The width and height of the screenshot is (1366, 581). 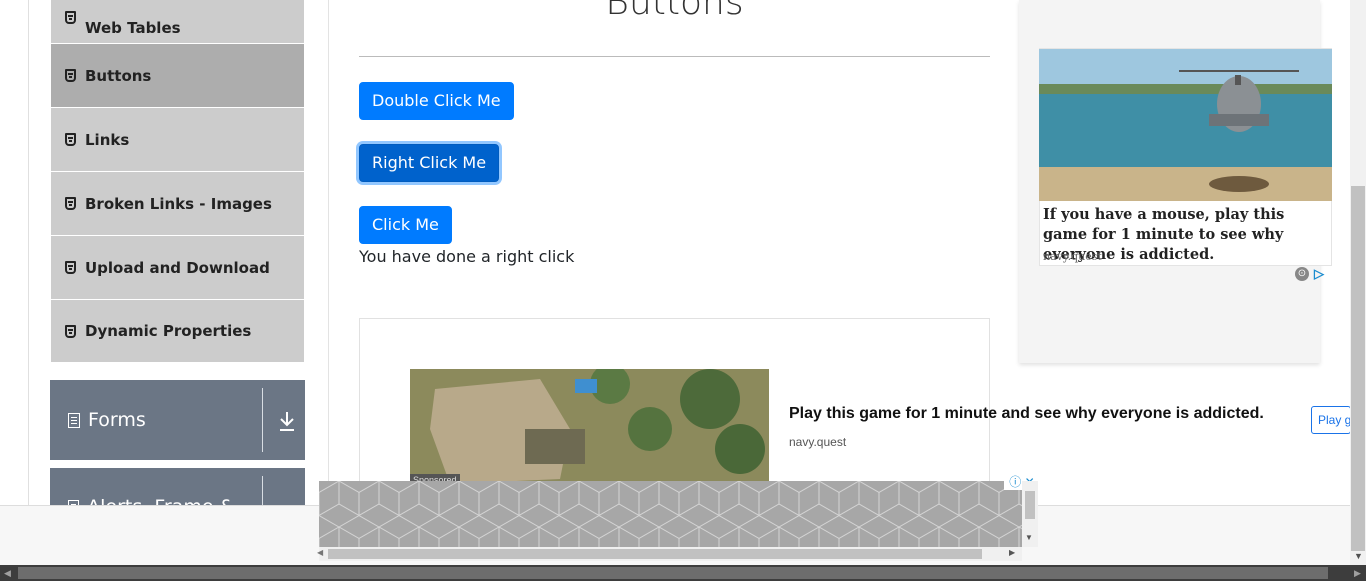 What do you see at coordinates (467, 256) in the screenshot?
I see `right-click-message: You have done a right click` at bounding box center [467, 256].